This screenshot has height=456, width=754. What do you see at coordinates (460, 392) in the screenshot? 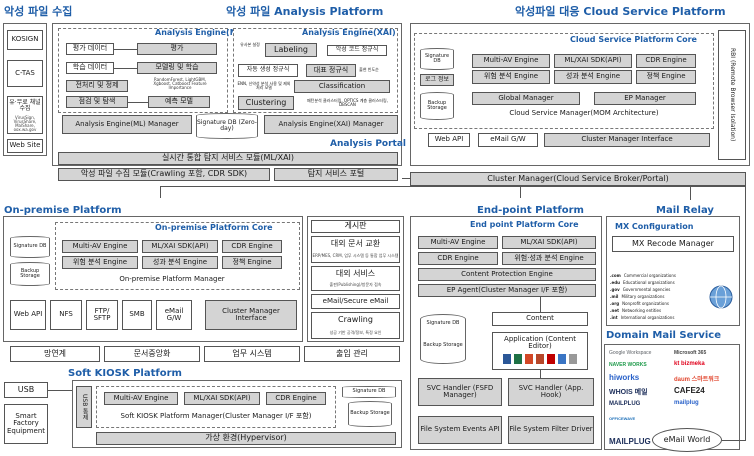
I see `svc-fsfd: SVC Handler (FSFD Manager)` at bounding box center [460, 392].